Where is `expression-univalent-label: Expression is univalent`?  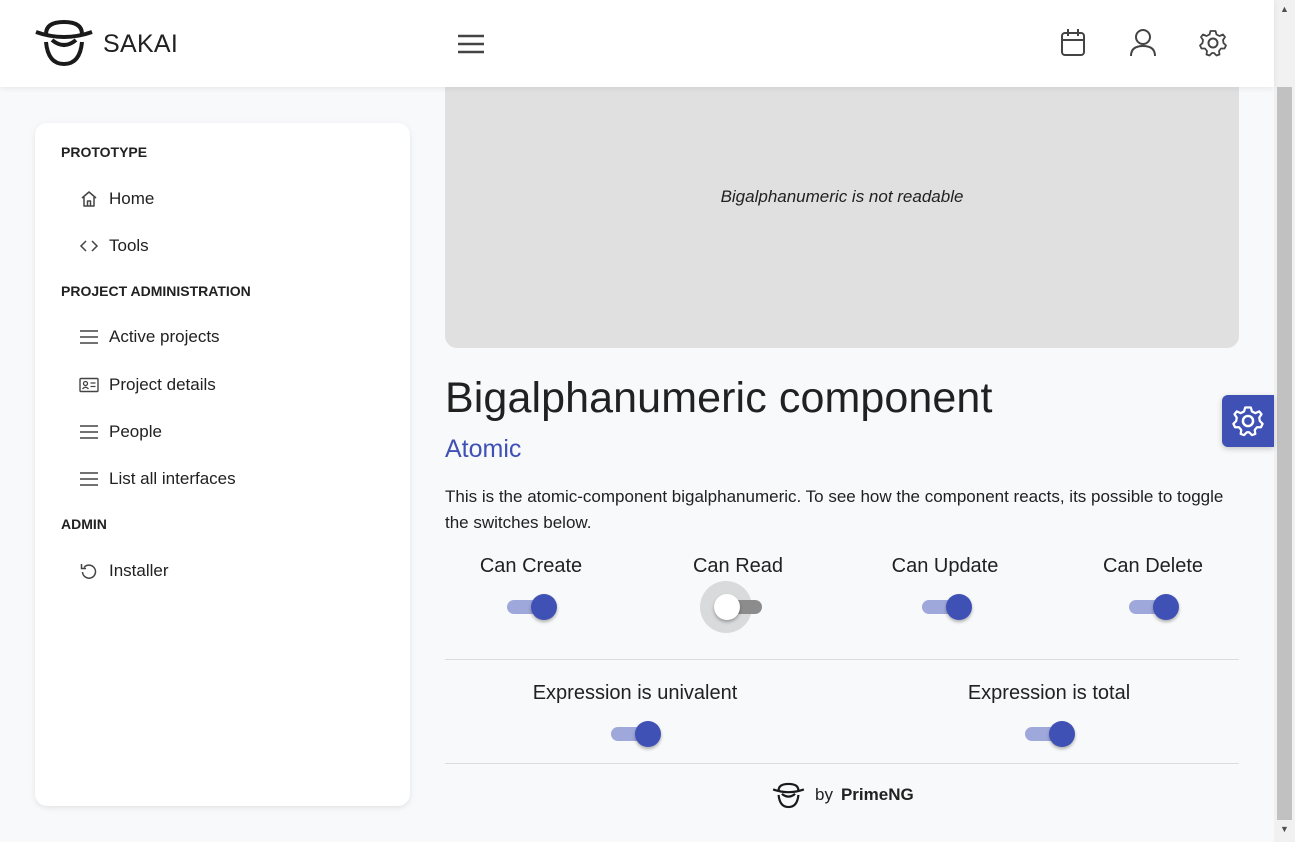 expression-univalent-label: Expression is univalent is located at coordinates (635, 693).